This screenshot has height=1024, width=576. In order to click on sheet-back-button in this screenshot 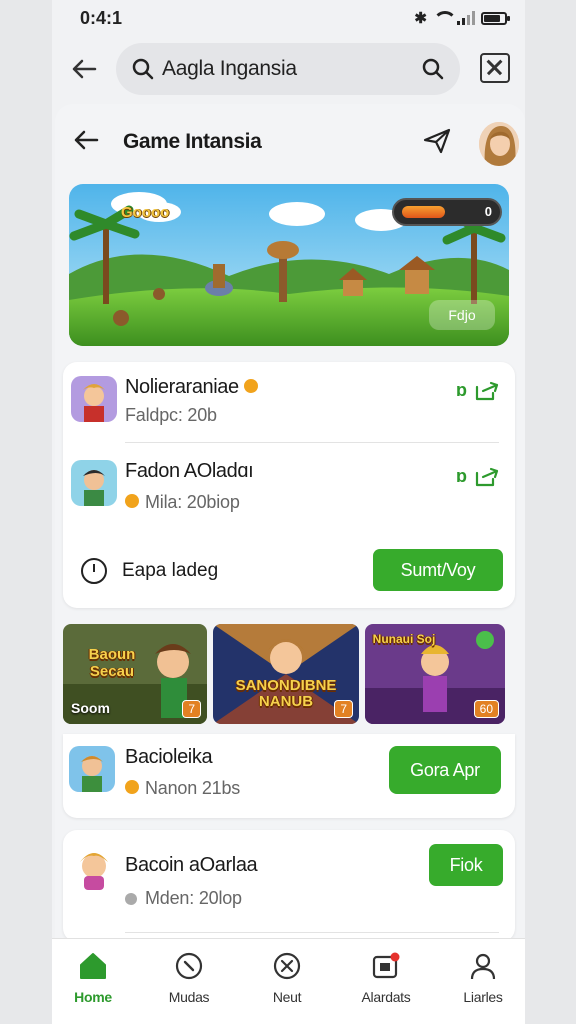, I will do `click(86, 140)`.